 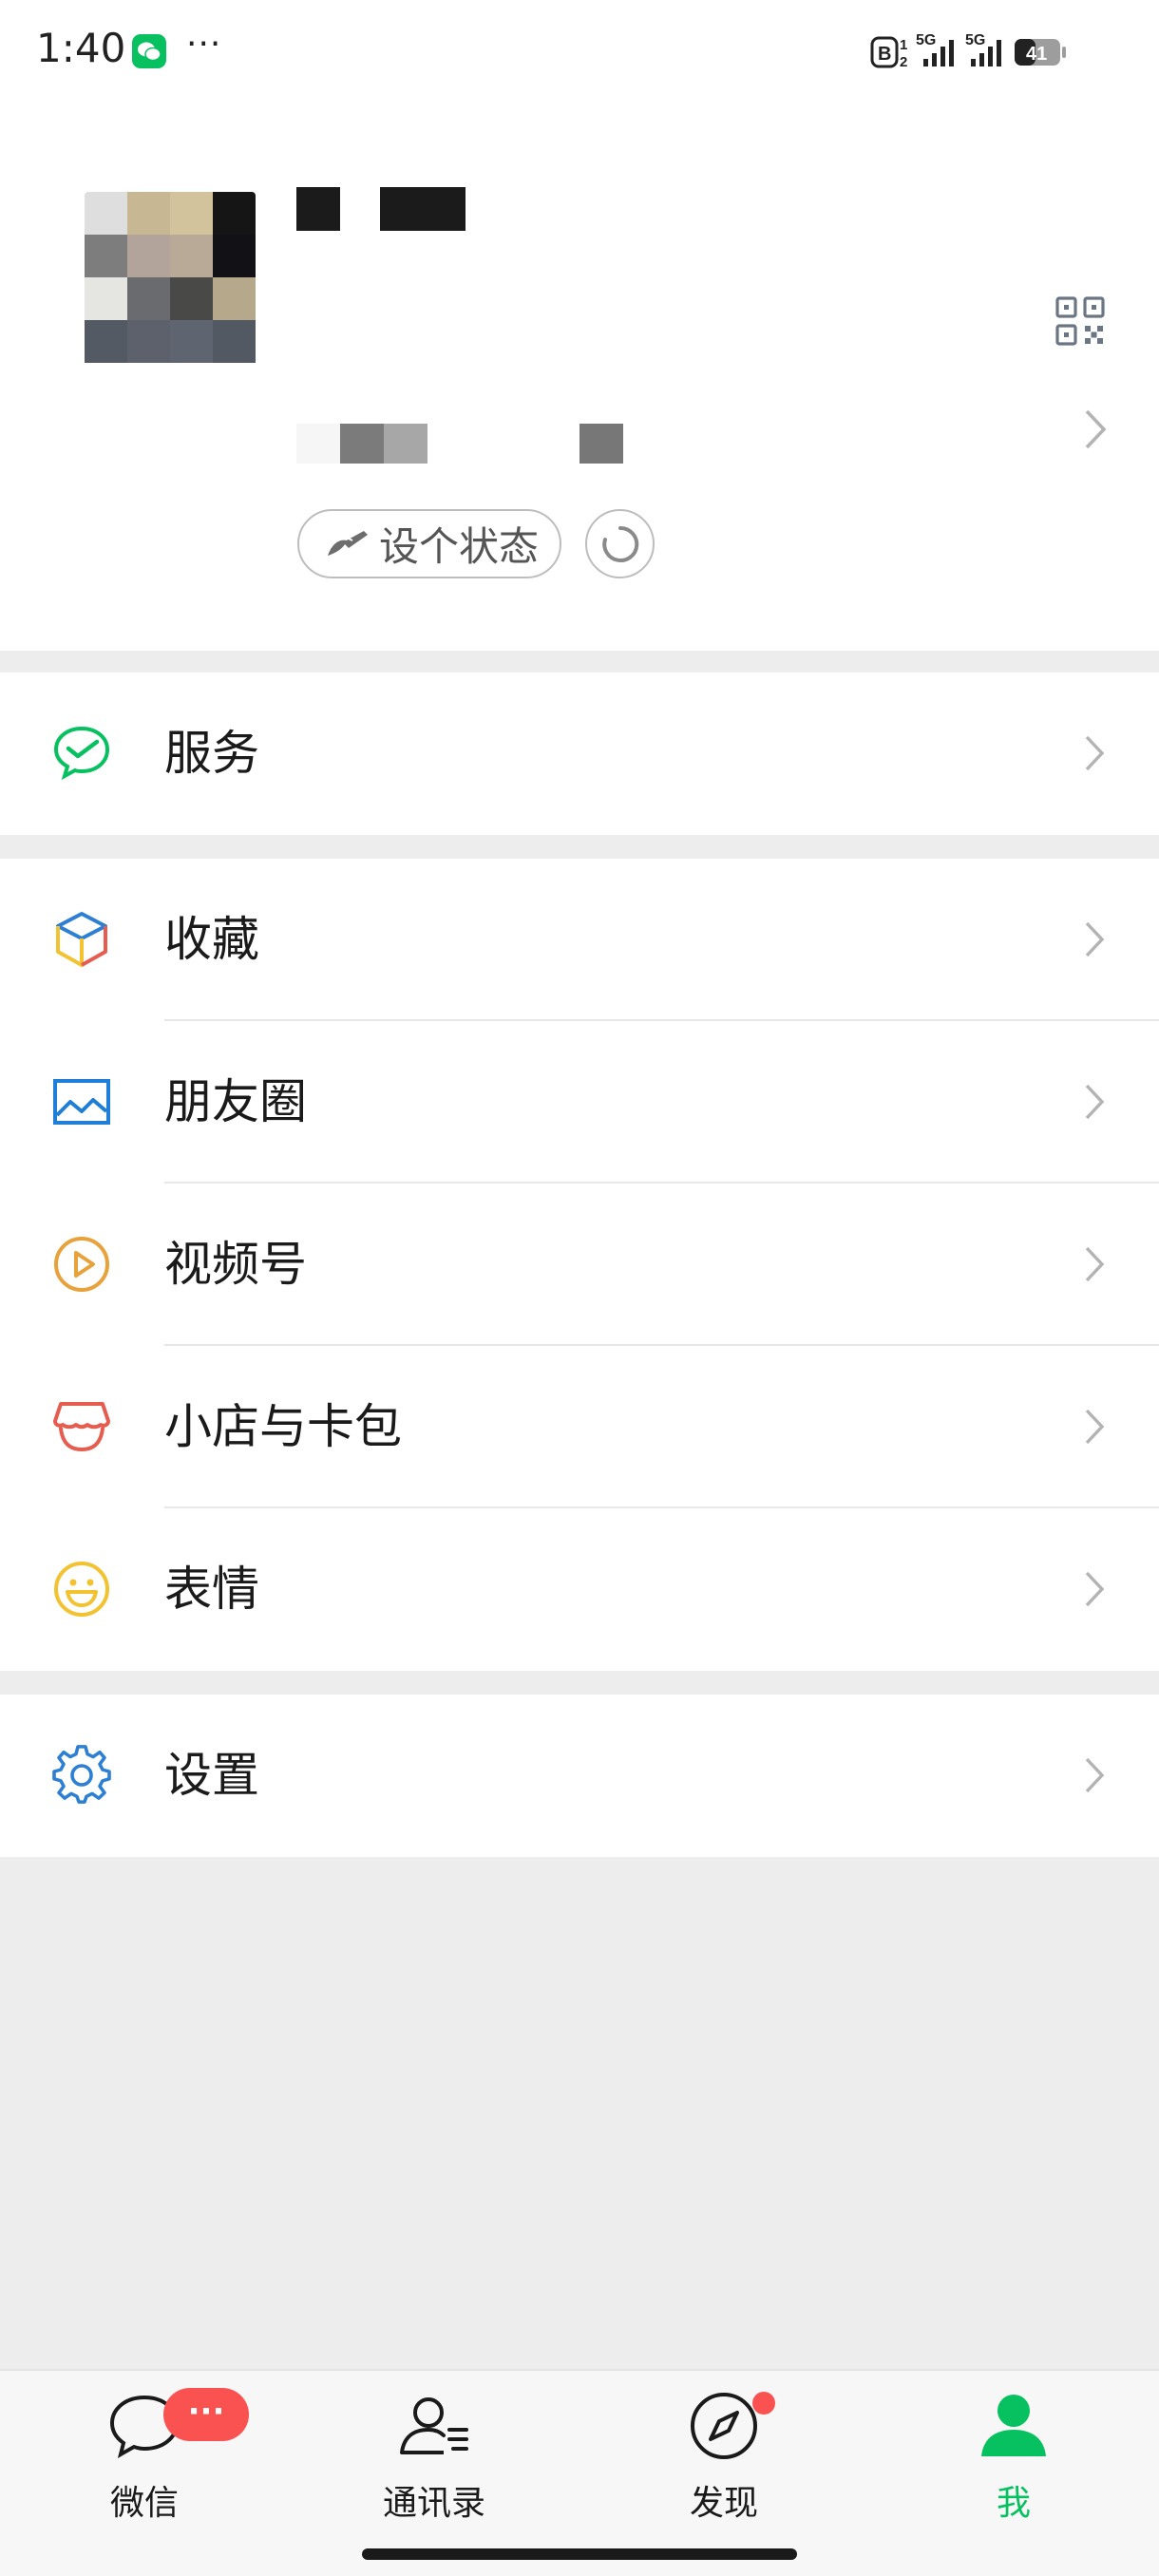 I want to click on menu-item-settings: 设置, so click(x=579, y=1776).